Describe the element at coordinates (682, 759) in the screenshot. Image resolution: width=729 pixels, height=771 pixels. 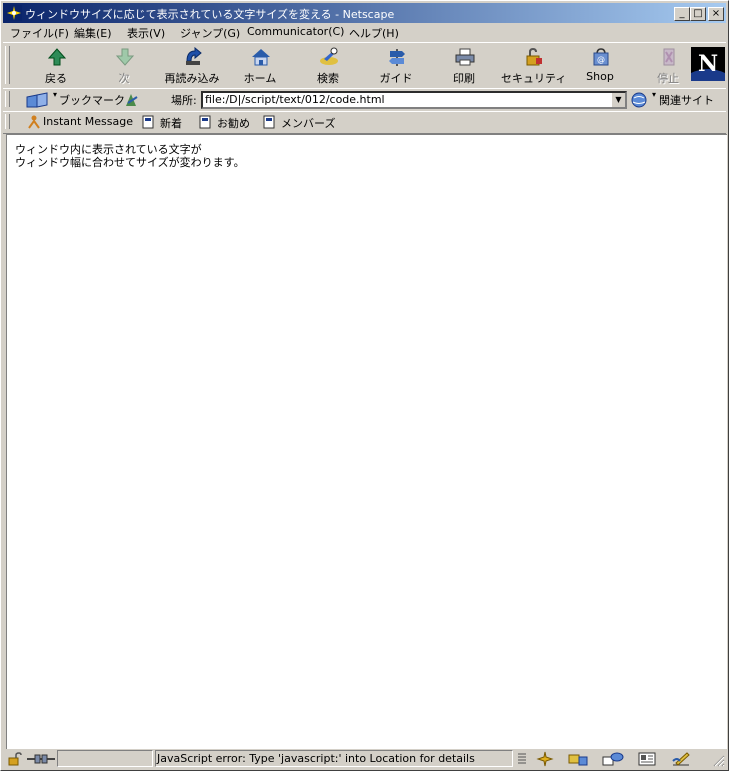
I see `composer-component-icon` at that location.